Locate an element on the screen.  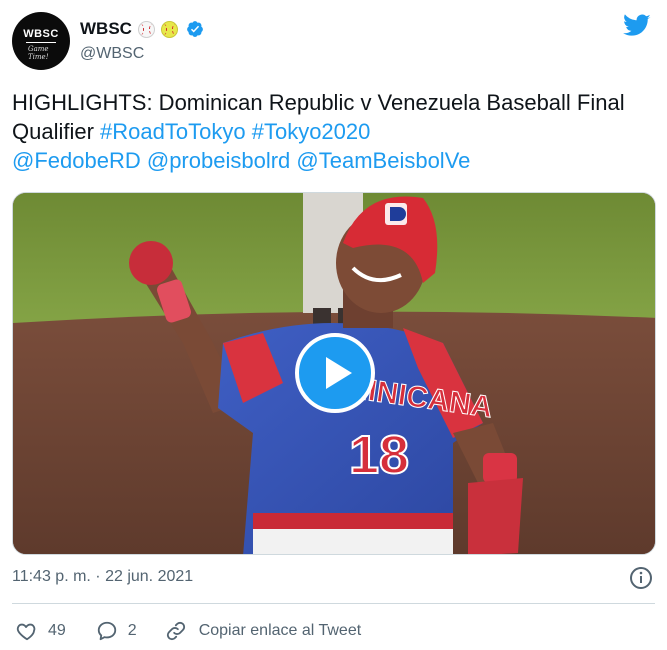
hashtag-roadtotokyo: #RoadToTokyo is located at coordinates (173, 131).